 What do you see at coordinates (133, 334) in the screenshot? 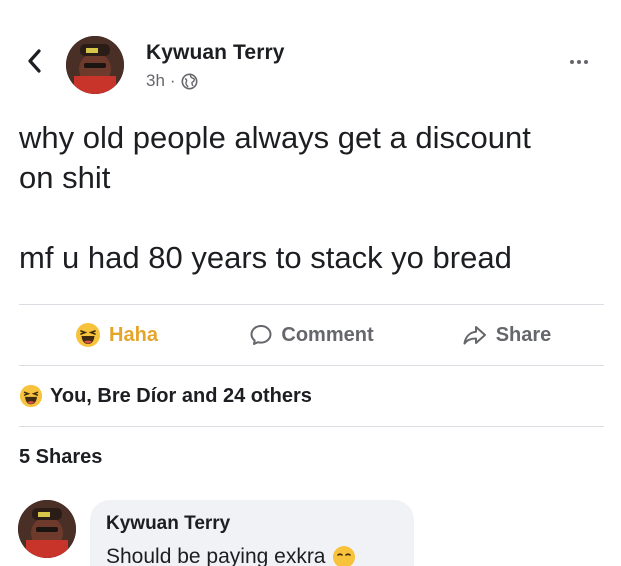
I see `haha-label: Haha` at bounding box center [133, 334].